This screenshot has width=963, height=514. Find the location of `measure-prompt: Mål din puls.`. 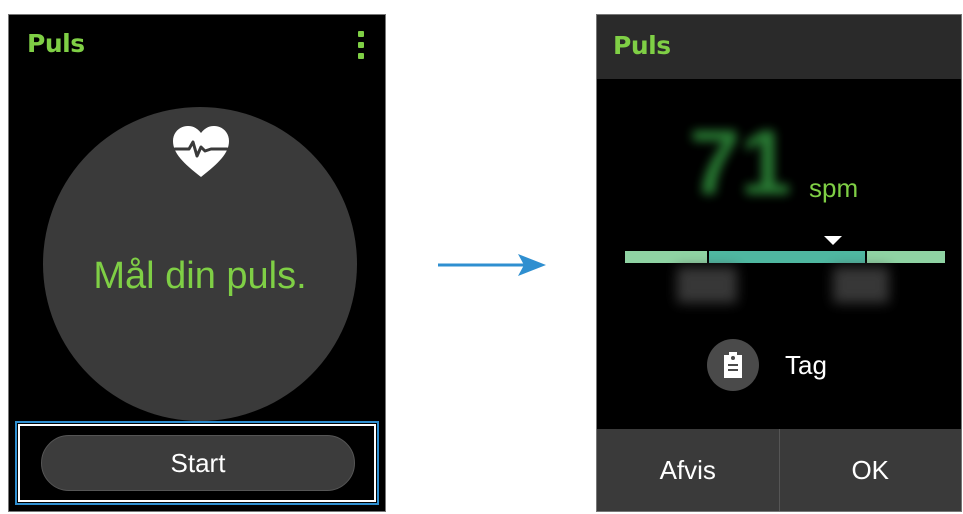

measure-prompt: Mål din puls. is located at coordinates (200, 276).